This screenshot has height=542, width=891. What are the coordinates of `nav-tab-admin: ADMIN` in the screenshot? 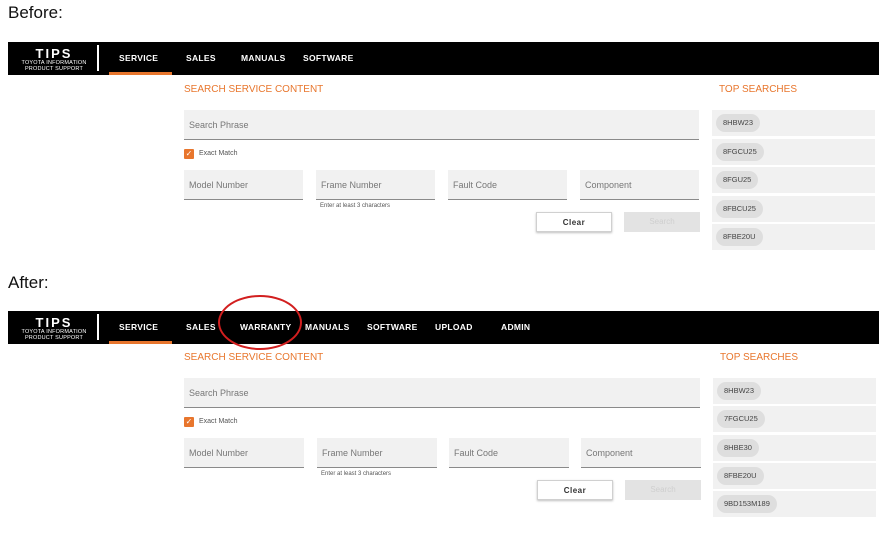 It's located at (515, 327).